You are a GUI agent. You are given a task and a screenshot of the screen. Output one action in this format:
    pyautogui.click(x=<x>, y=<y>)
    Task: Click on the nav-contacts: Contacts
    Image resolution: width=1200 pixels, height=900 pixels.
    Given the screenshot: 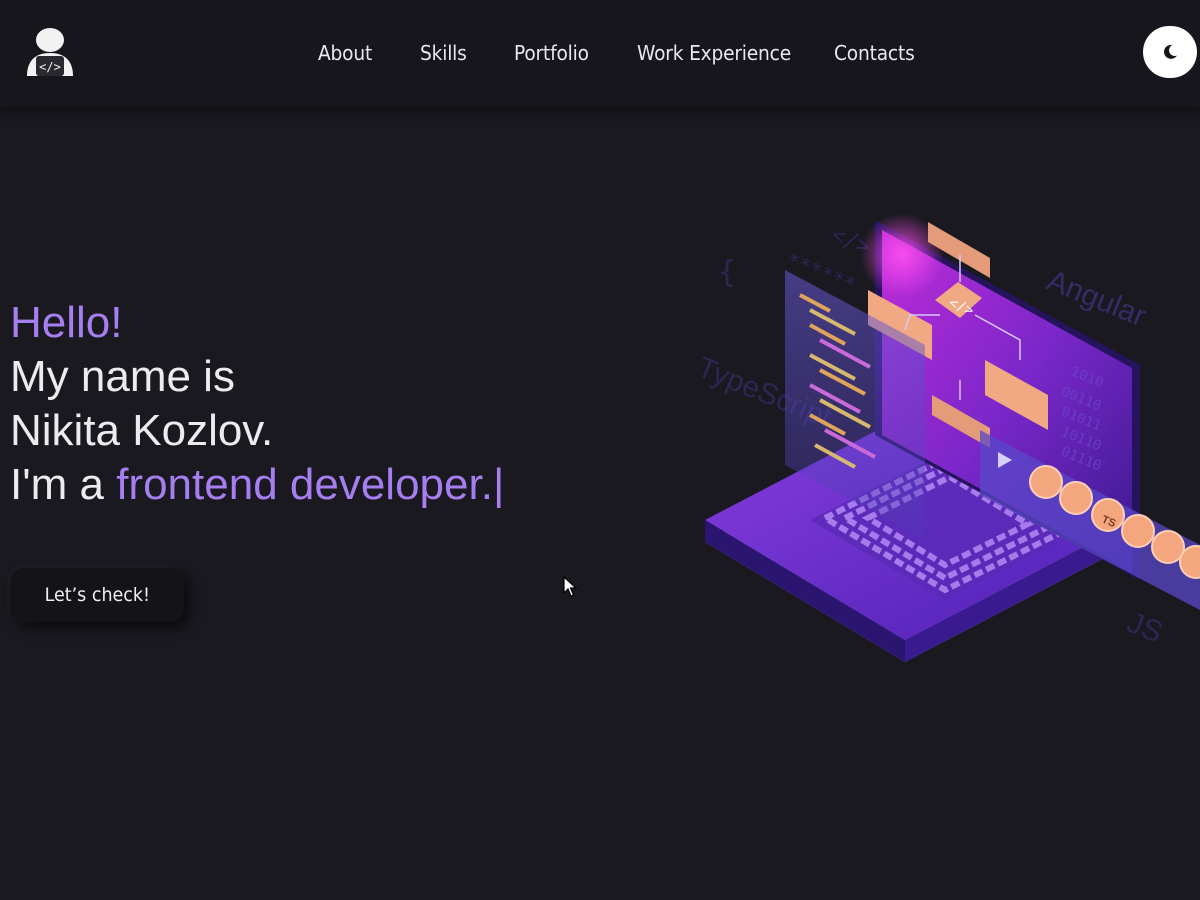 What is the action you would take?
    pyautogui.click(x=874, y=53)
    